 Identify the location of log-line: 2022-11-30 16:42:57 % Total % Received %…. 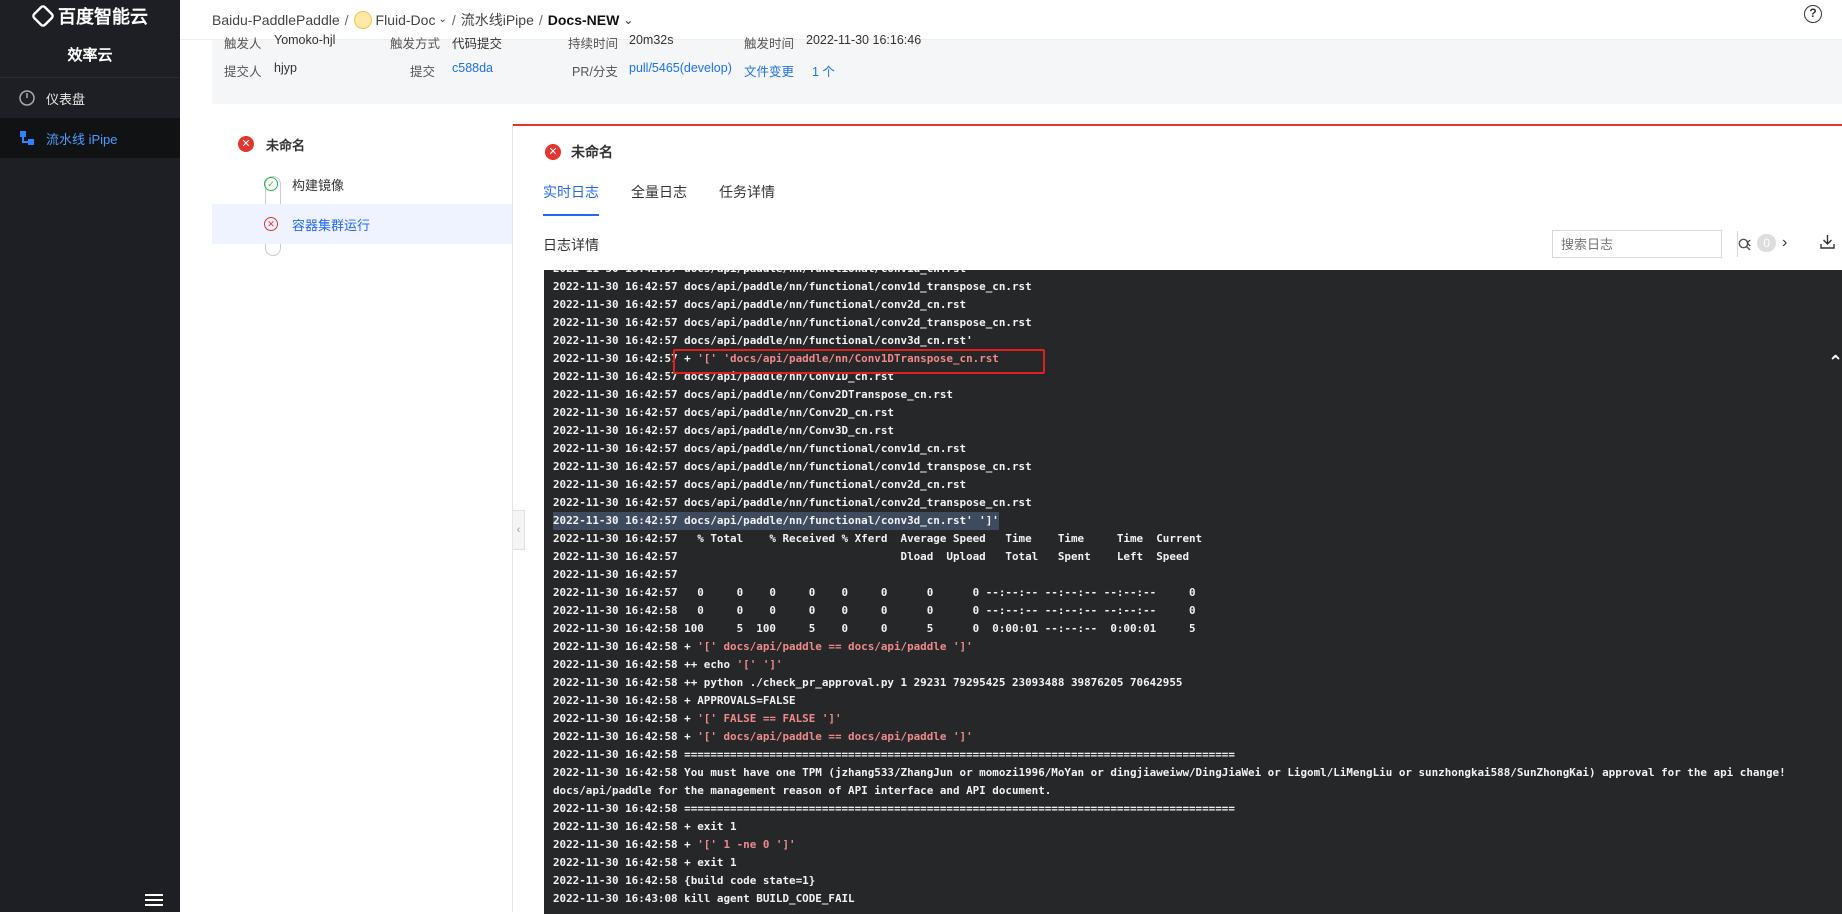
(878, 538).